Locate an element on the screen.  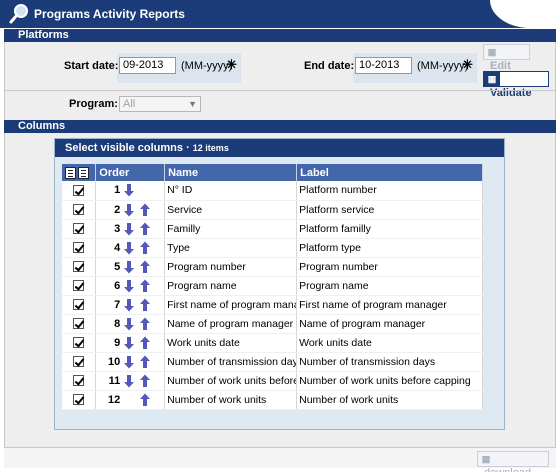
row-order: 4 is located at coordinates (117, 247).